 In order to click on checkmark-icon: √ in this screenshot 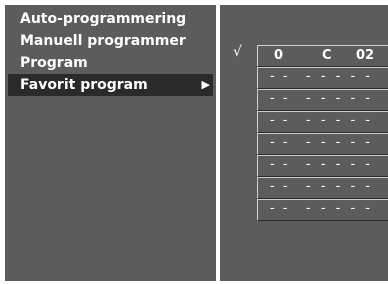, I will do `click(237, 52)`.